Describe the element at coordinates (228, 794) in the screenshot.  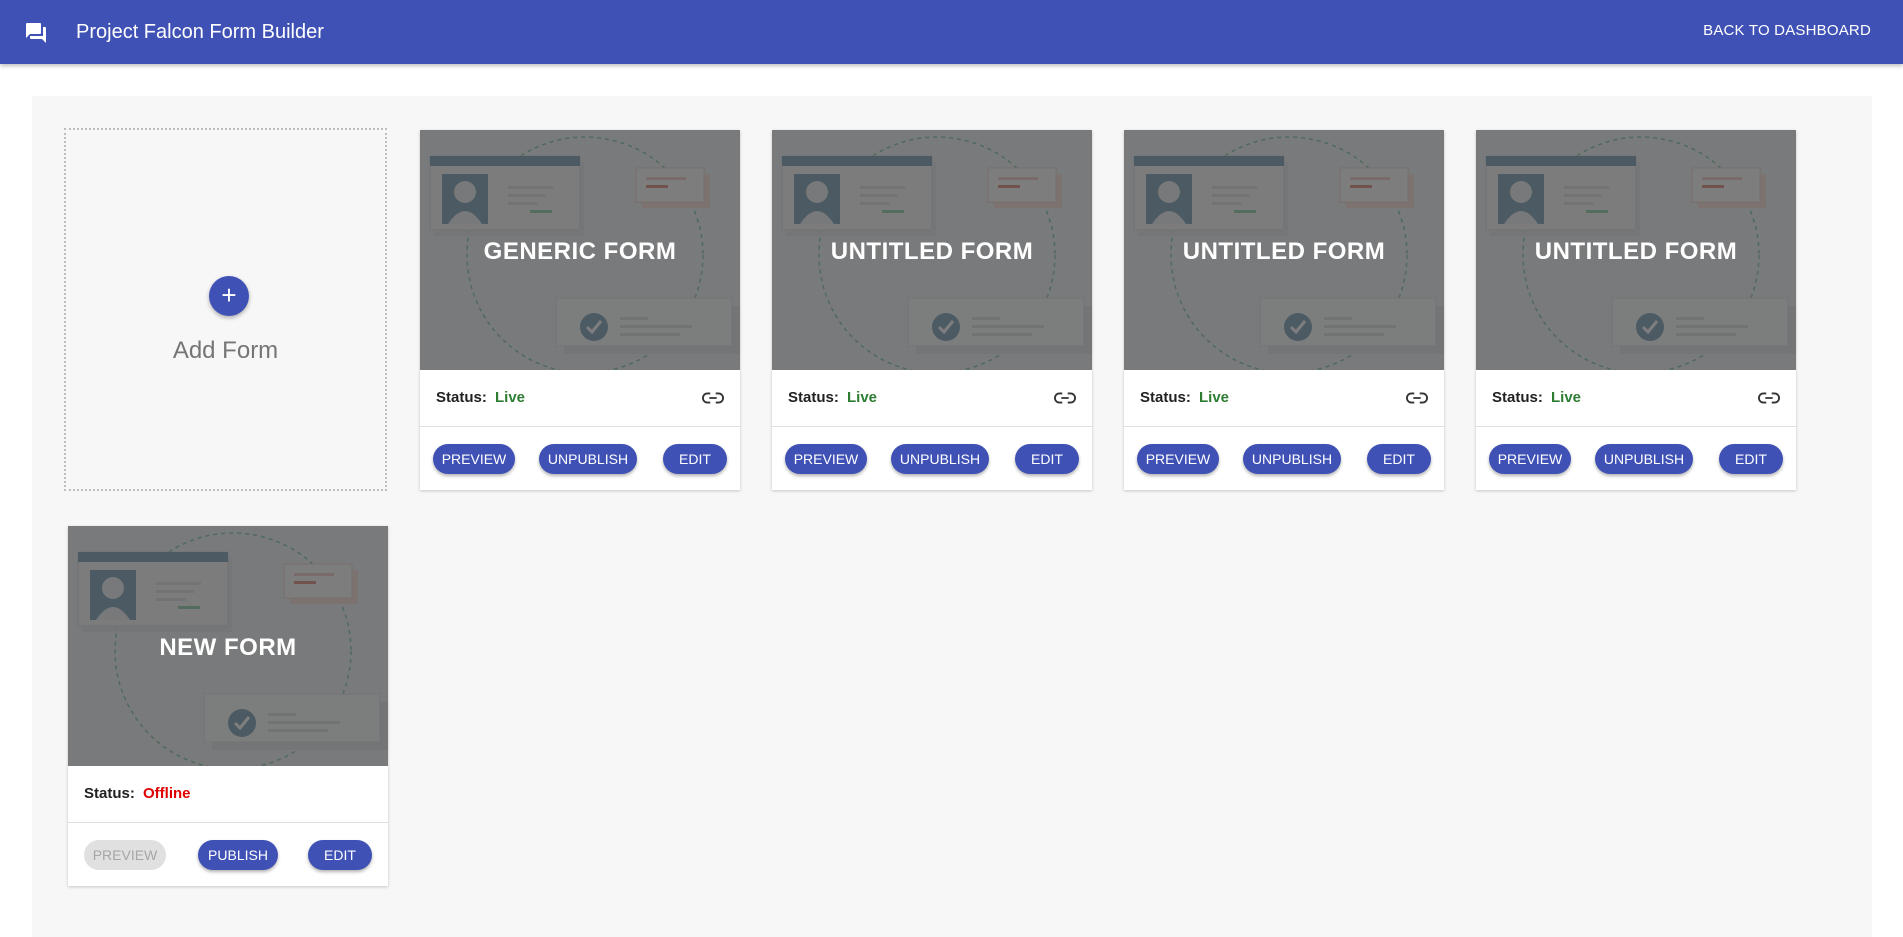
I see `status-row: Status: Offline` at that location.